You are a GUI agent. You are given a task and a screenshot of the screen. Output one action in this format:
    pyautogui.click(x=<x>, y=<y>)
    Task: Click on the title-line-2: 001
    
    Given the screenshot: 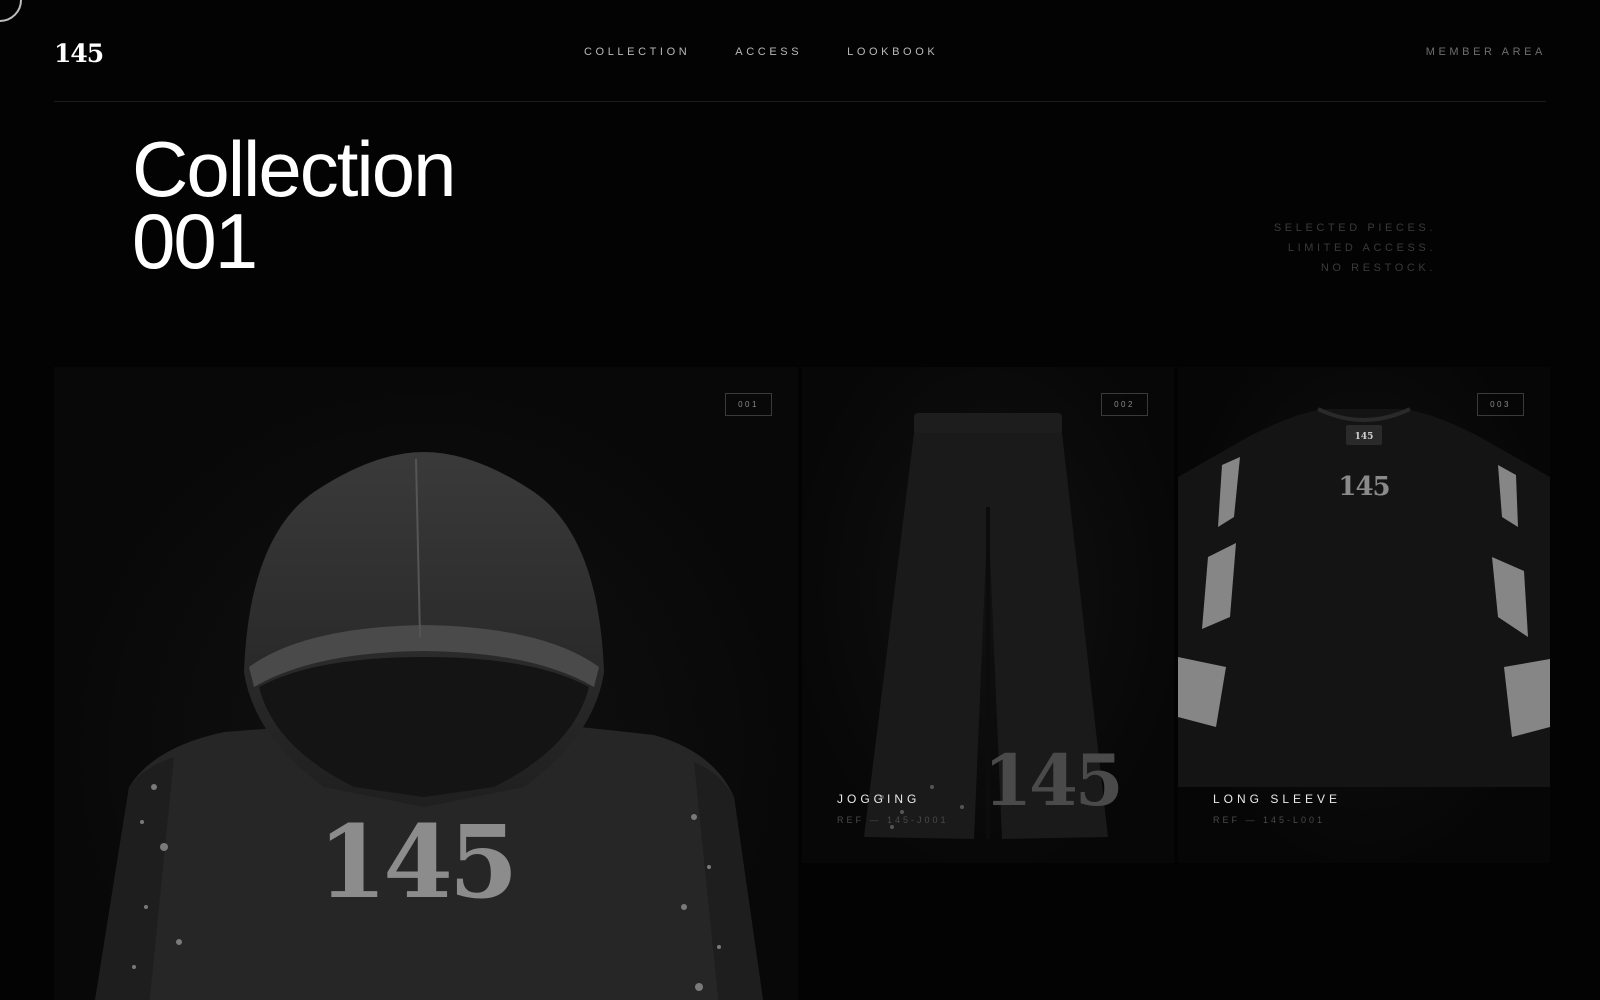 What is the action you would take?
    pyautogui.click(x=195, y=241)
    